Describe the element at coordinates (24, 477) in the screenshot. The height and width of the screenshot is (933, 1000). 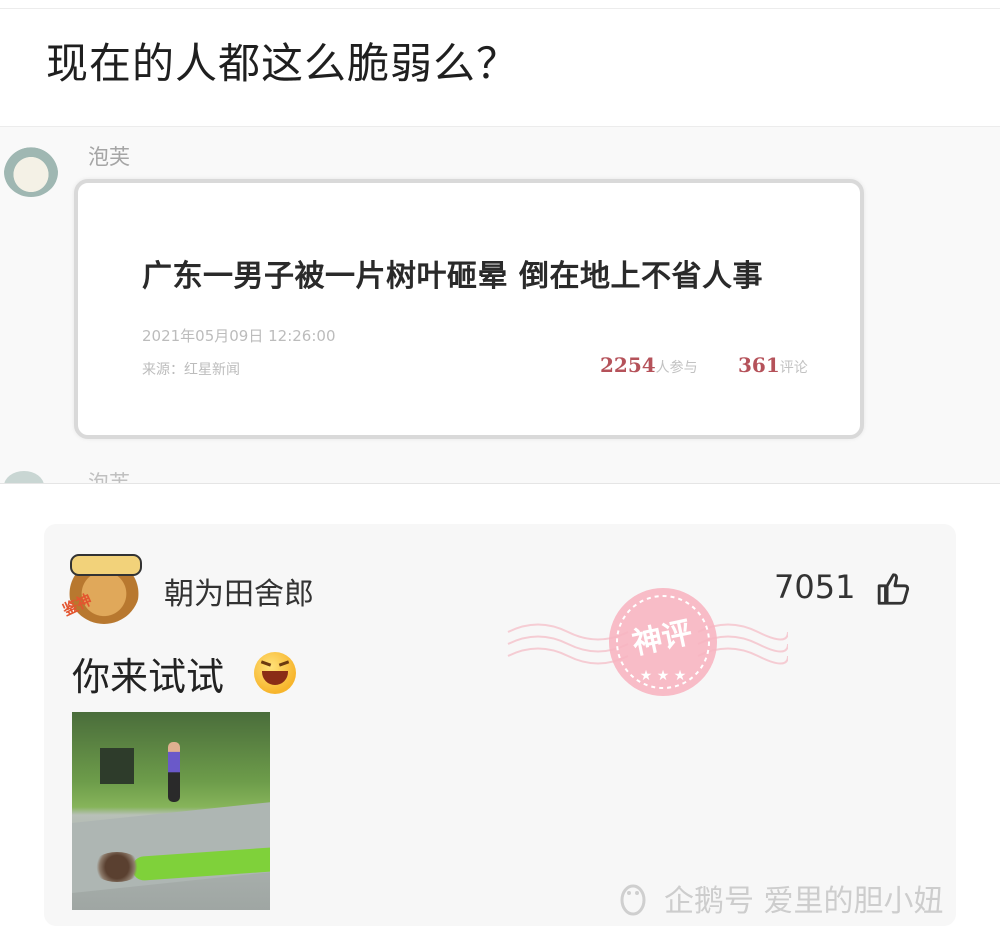
I see `embed-next-avatar` at that location.